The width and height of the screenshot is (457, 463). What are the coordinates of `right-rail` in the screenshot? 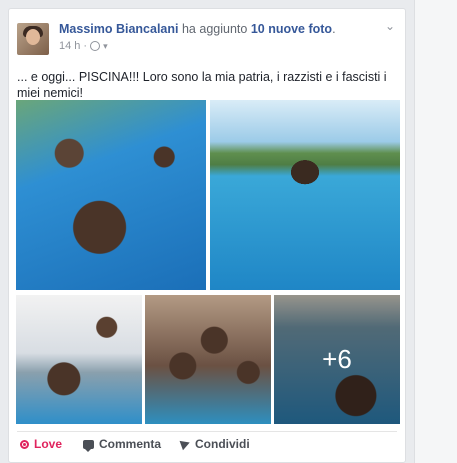 It's located at (435, 231).